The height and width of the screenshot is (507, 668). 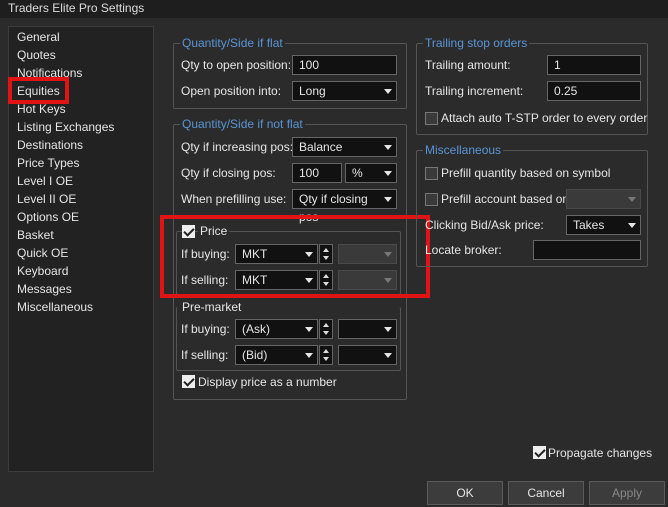 What do you see at coordinates (589, 225) in the screenshot?
I see `clicking-value: Takes` at bounding box center [589, 225].